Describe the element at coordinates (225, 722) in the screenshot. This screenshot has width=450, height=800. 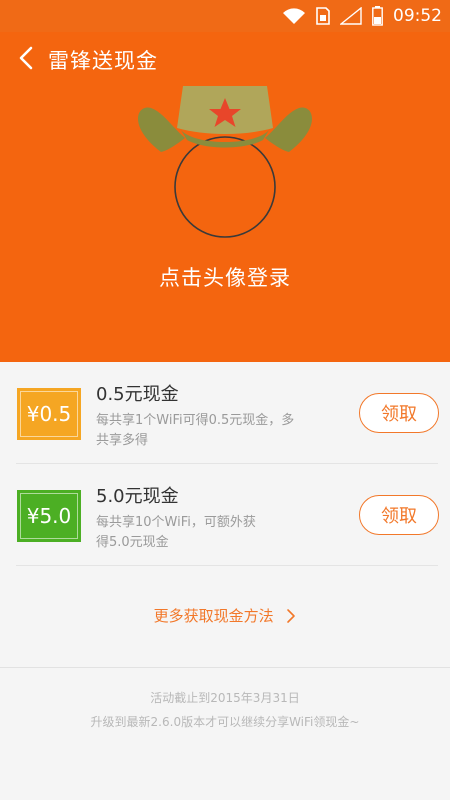
I see `upgrade-note: 升级到最新2.6.0版本才可以继续分享WiFi领现金~` at that location.